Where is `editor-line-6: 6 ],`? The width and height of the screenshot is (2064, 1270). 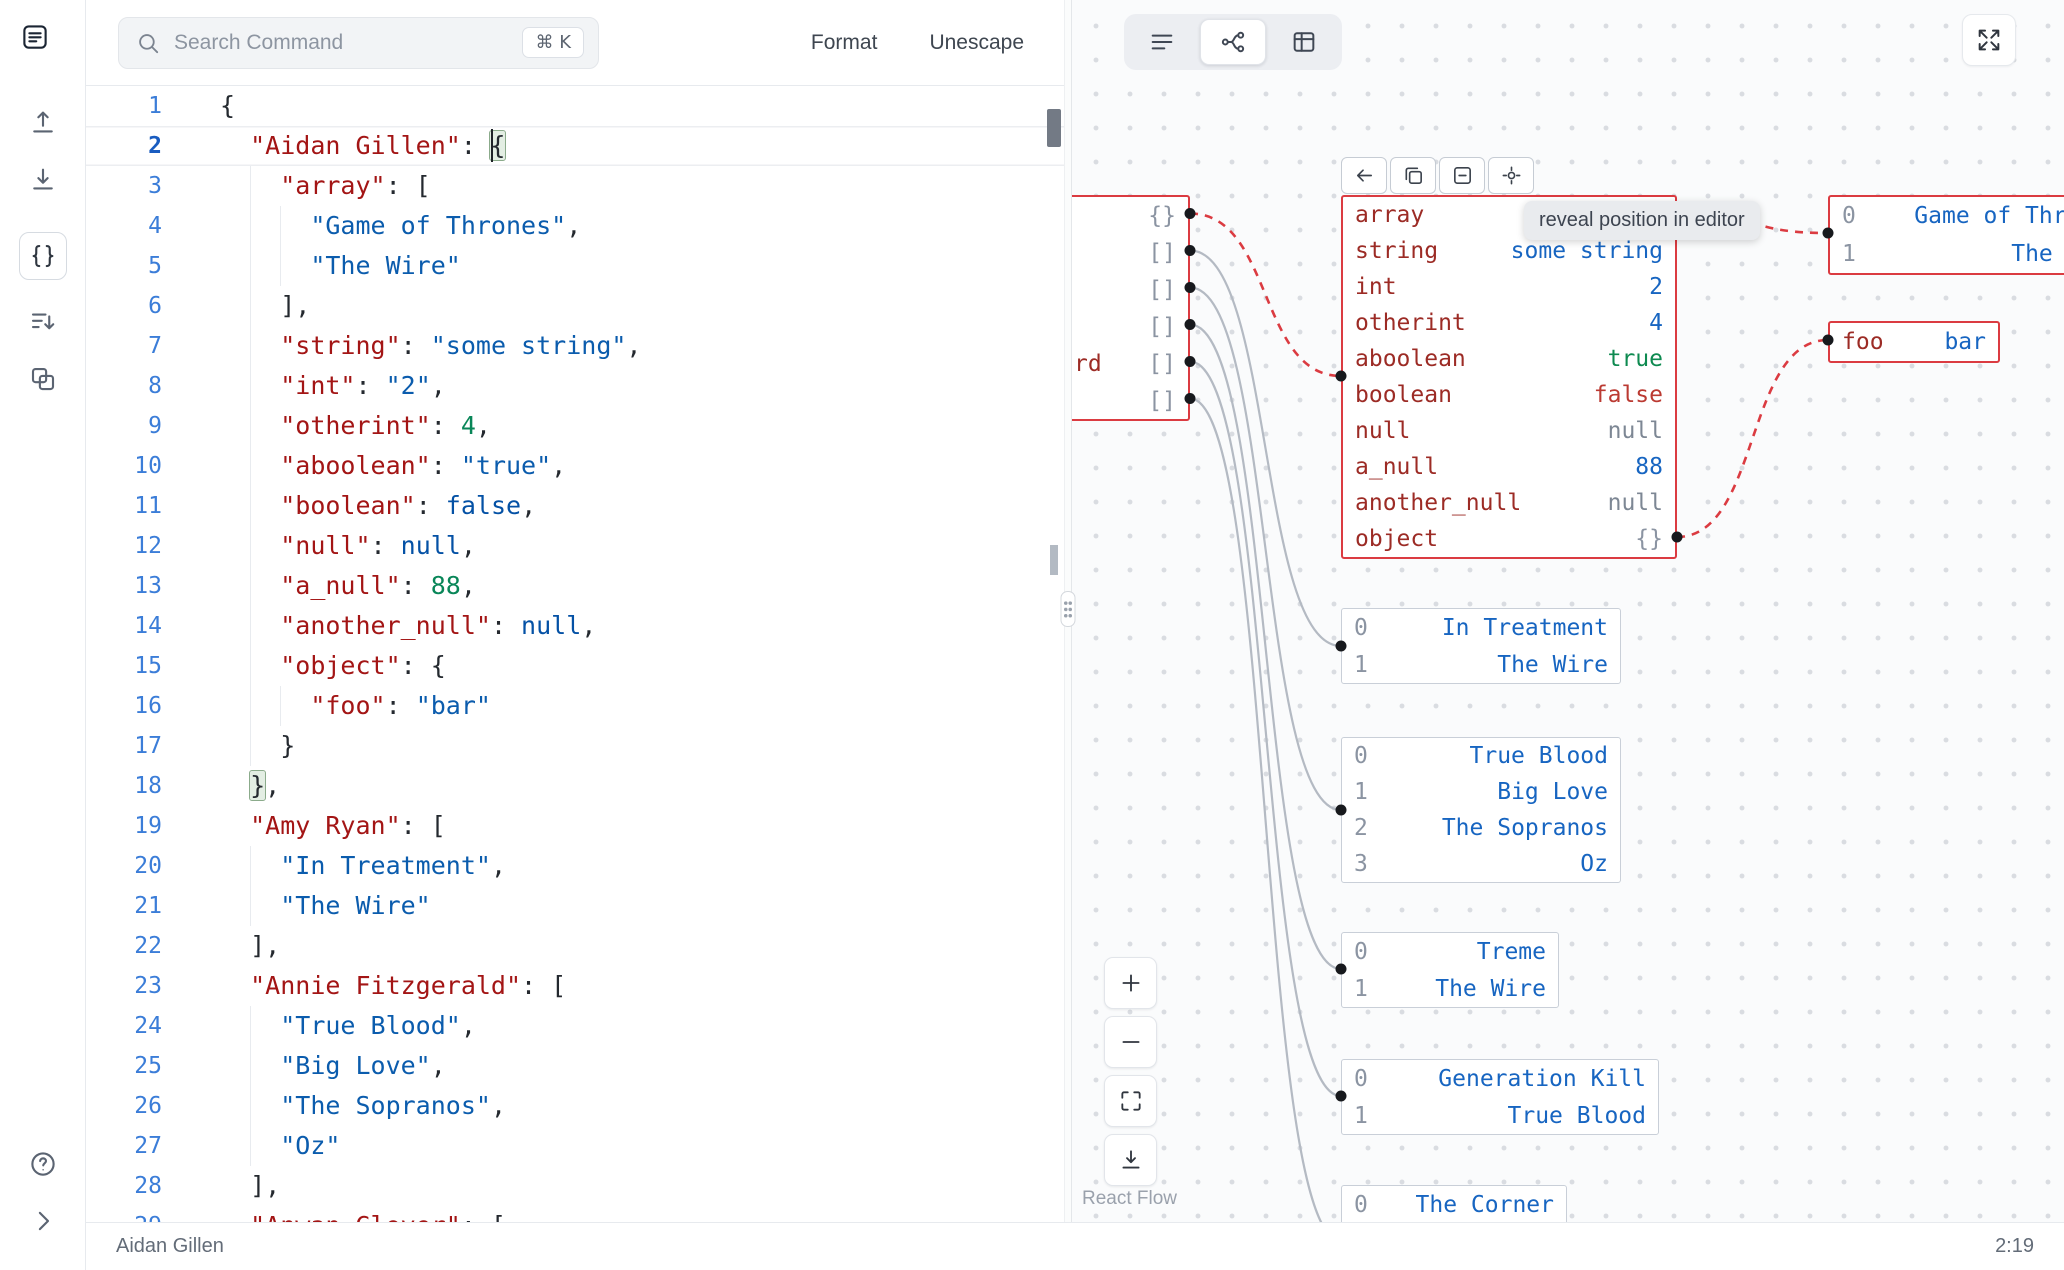
editor-line-6: 6 ], is located at coordinates (575, 306).